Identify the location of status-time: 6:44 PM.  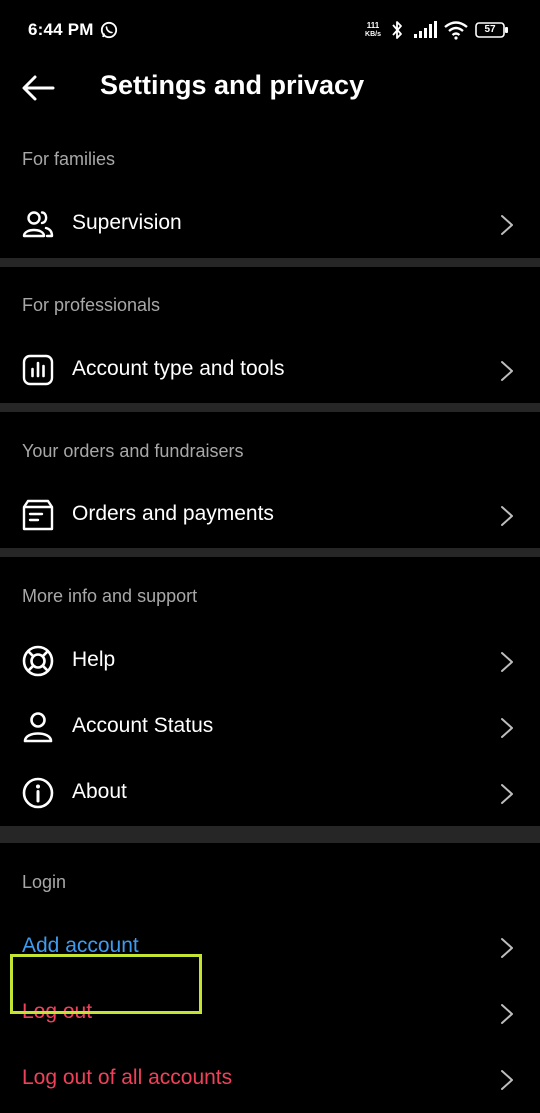
(61, 29).